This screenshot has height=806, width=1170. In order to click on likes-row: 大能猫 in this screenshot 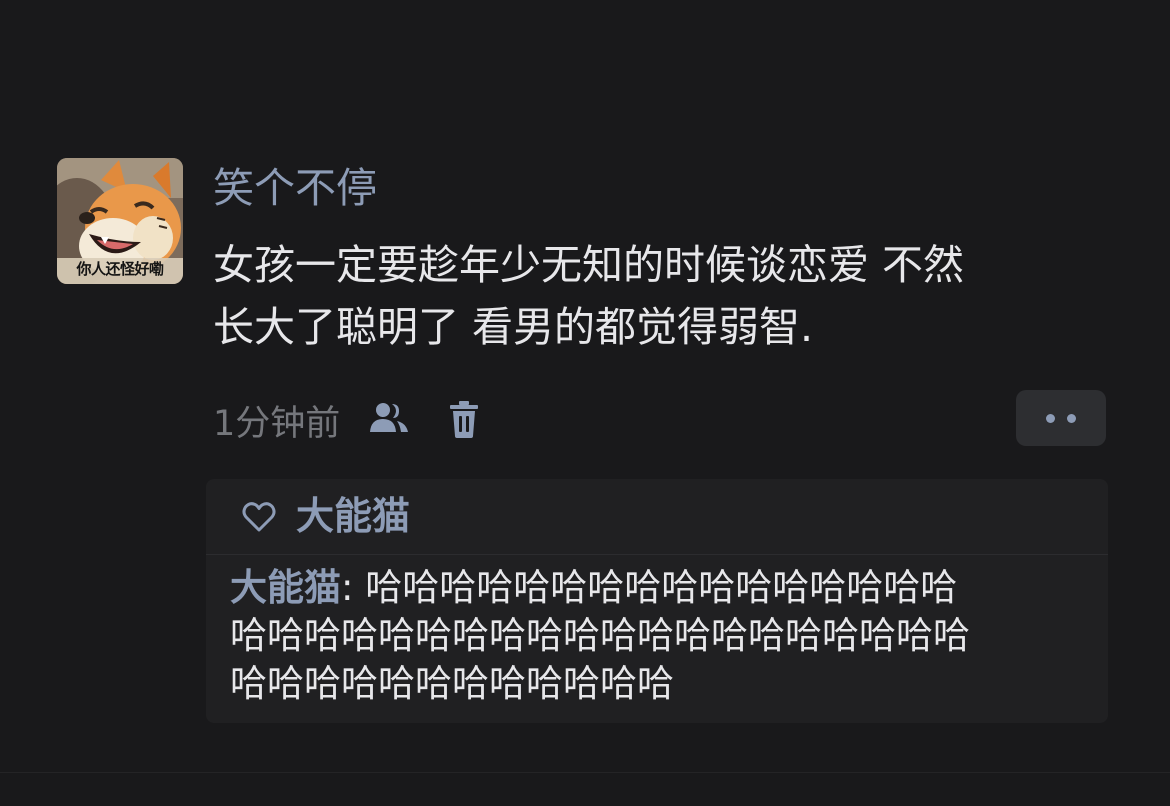, I will do `click(657, 517)`.